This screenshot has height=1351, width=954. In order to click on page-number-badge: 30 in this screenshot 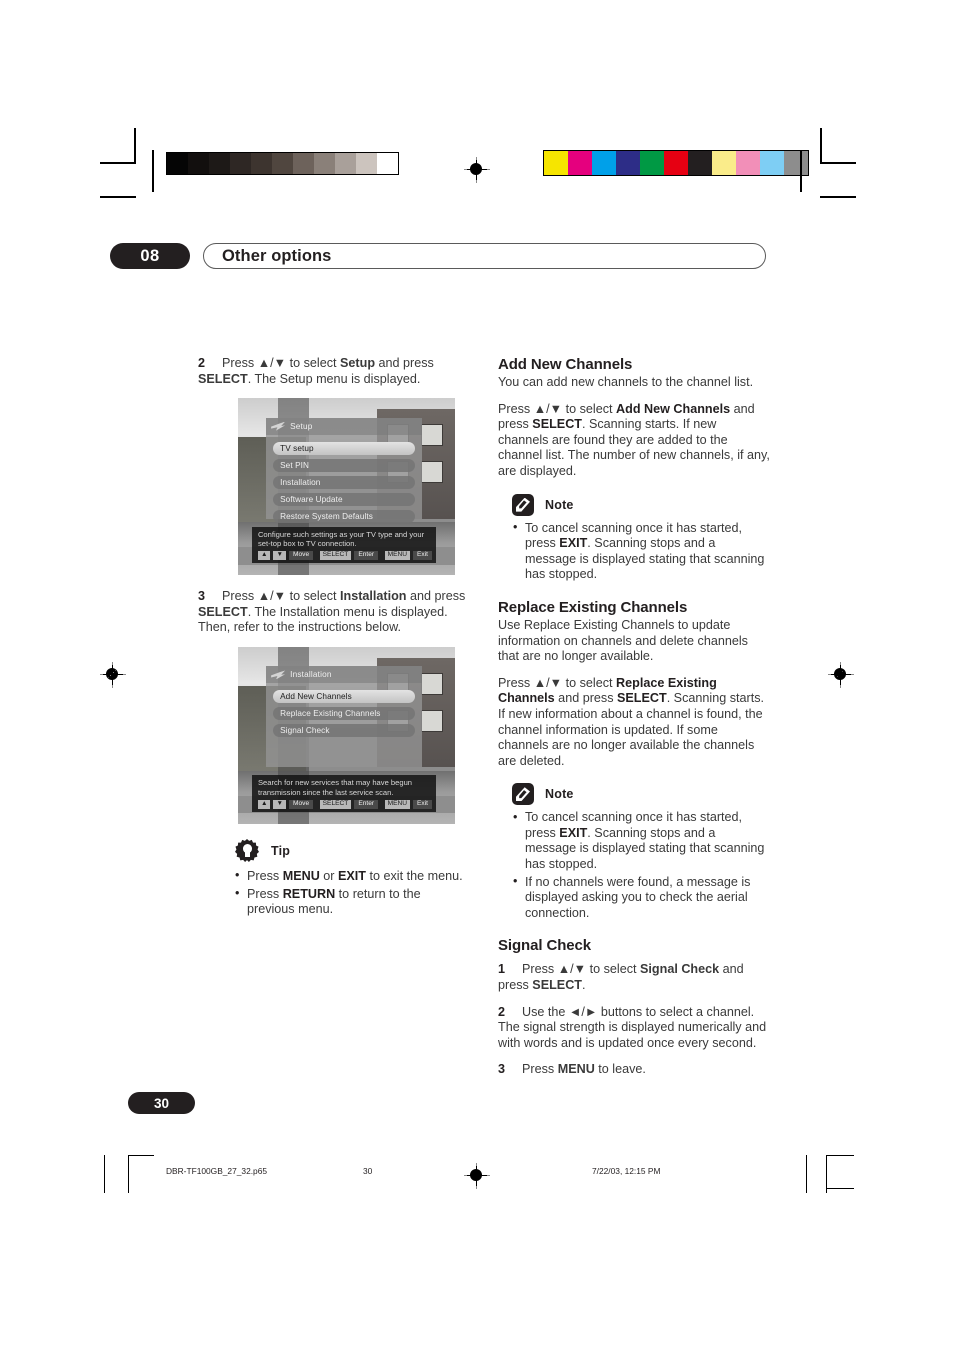, I will do `click(161, 1103)`.